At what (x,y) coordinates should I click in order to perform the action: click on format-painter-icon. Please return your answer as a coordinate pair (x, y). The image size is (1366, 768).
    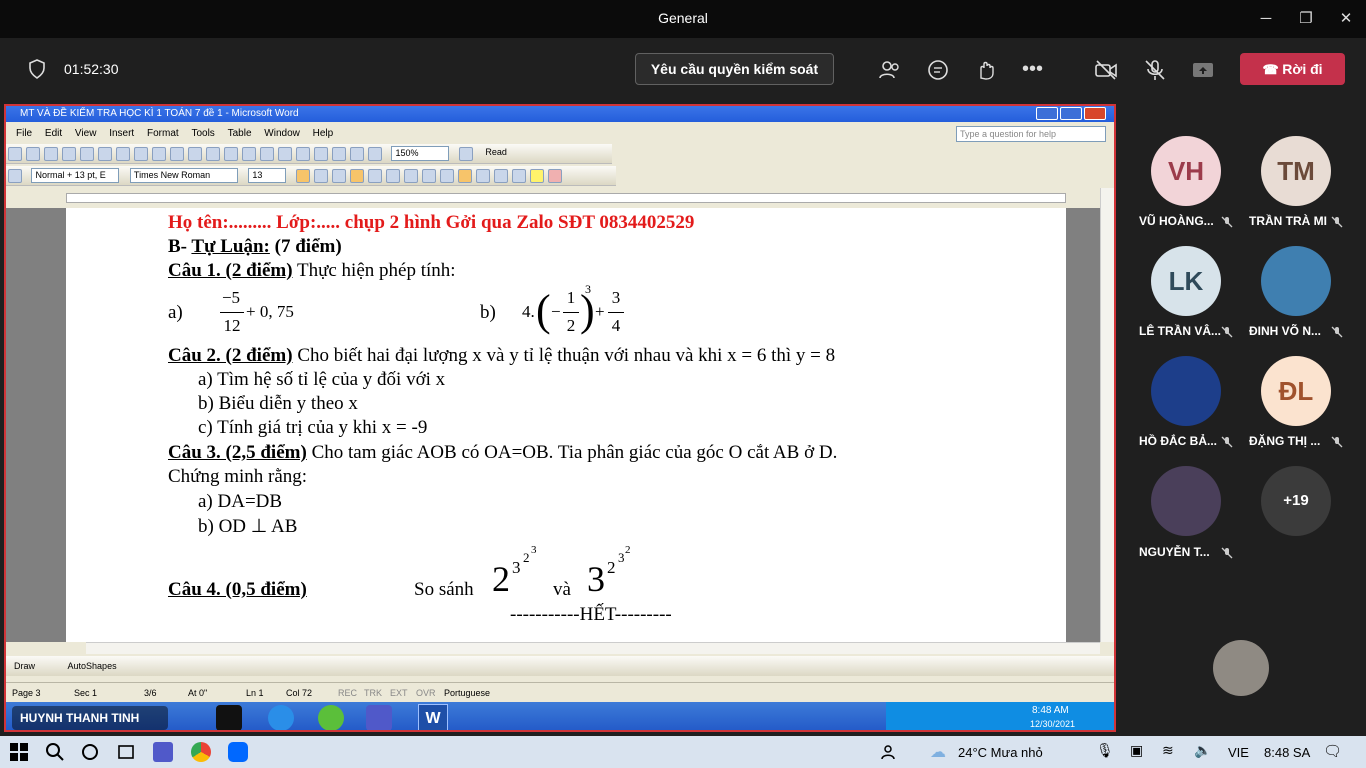
    Looking at the image, I should click on (213, 154).